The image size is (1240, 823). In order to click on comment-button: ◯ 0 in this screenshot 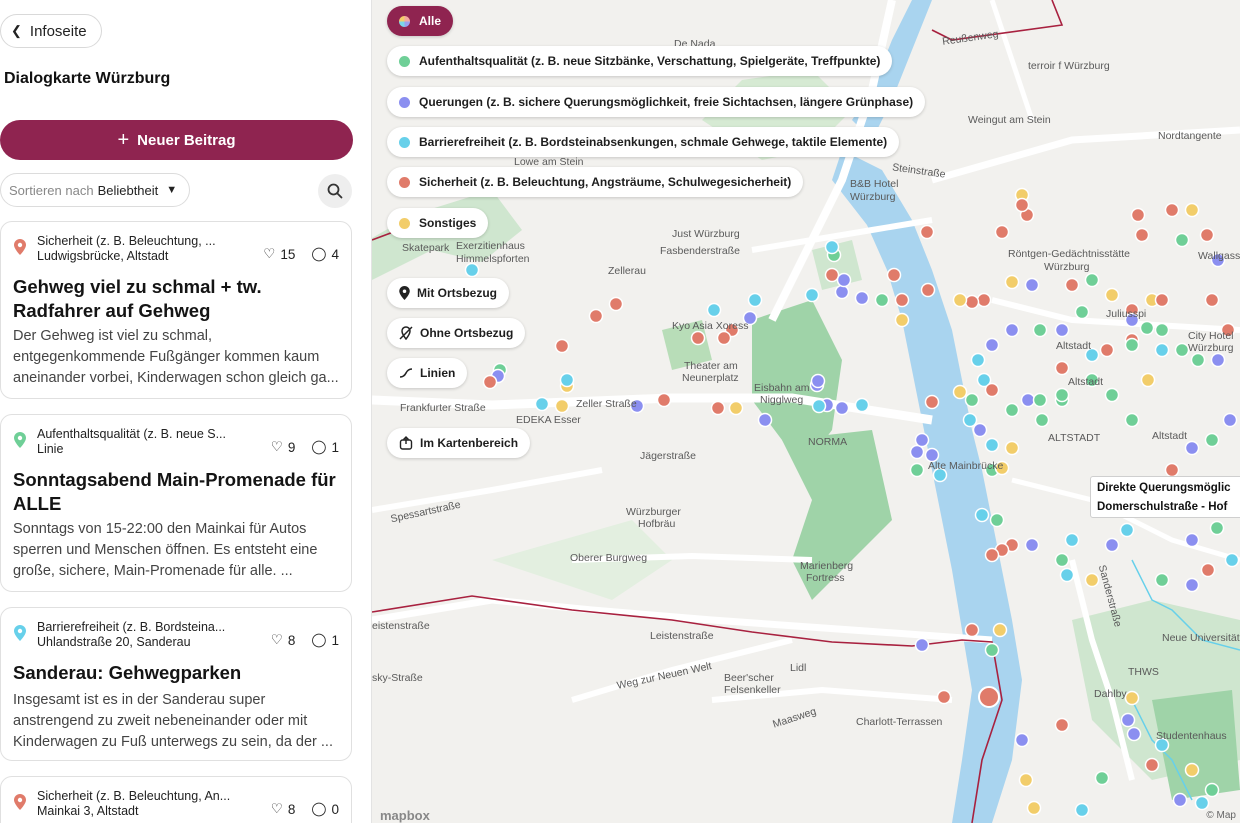, I will do `click(325, 809)`.